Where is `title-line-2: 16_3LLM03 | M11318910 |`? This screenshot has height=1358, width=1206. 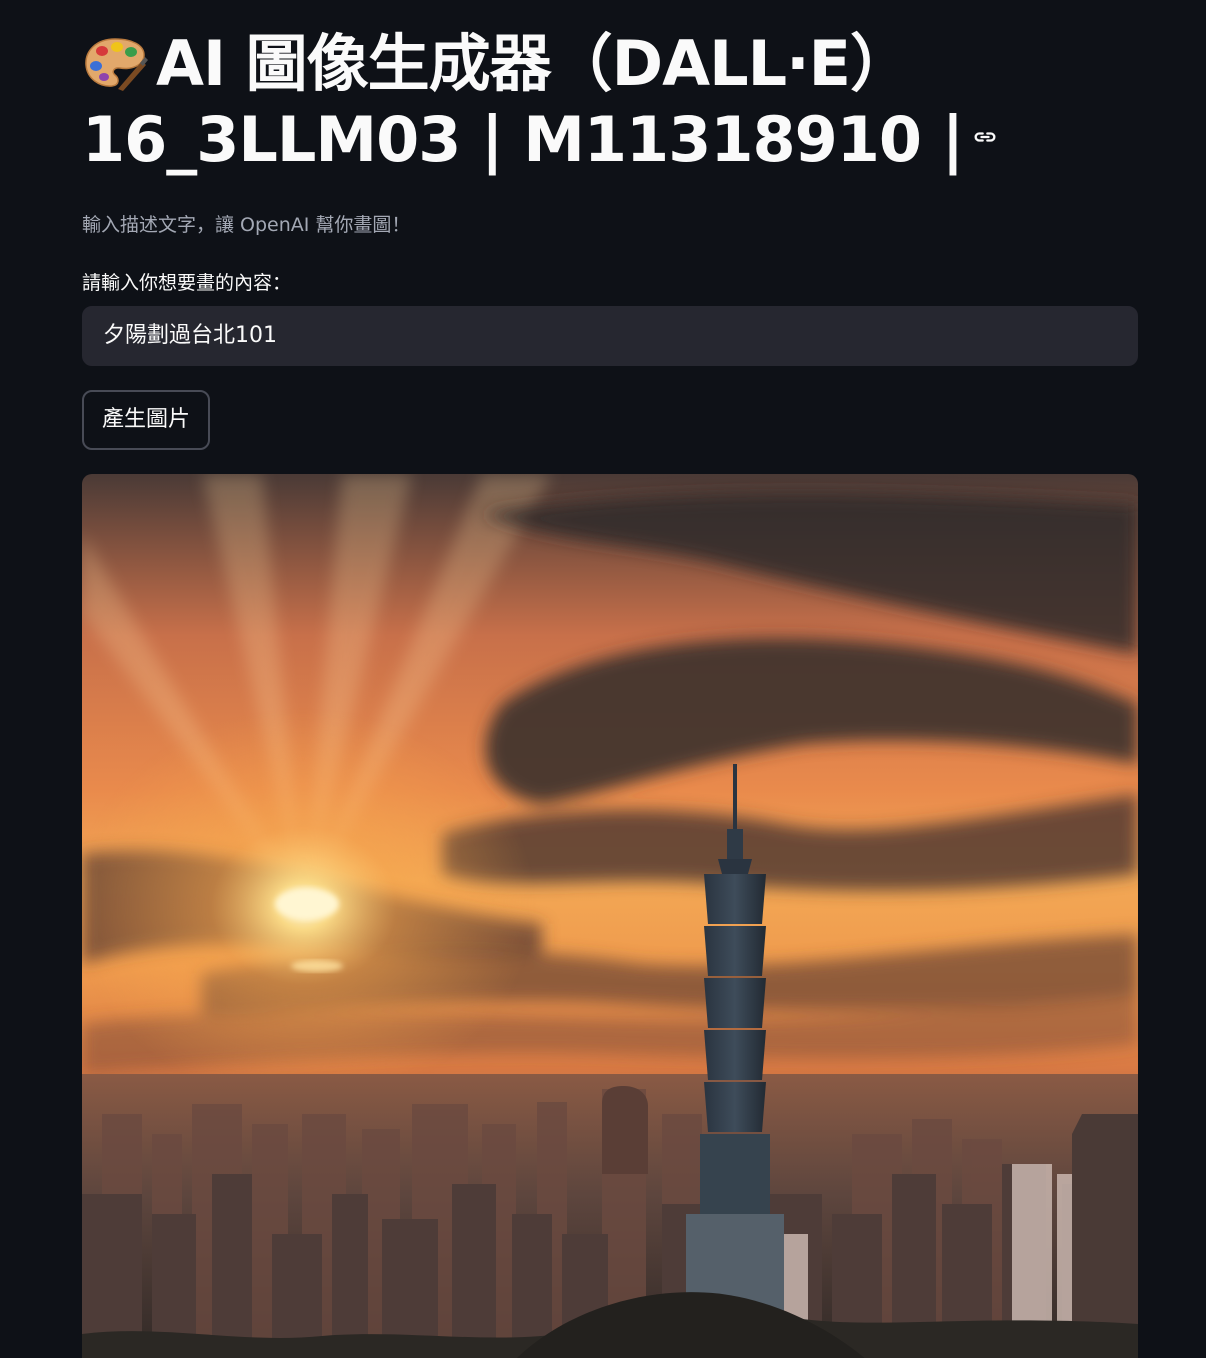
title-line-2: 16_3LLM03 | M11318910 | is located at coordinates (610, 140).